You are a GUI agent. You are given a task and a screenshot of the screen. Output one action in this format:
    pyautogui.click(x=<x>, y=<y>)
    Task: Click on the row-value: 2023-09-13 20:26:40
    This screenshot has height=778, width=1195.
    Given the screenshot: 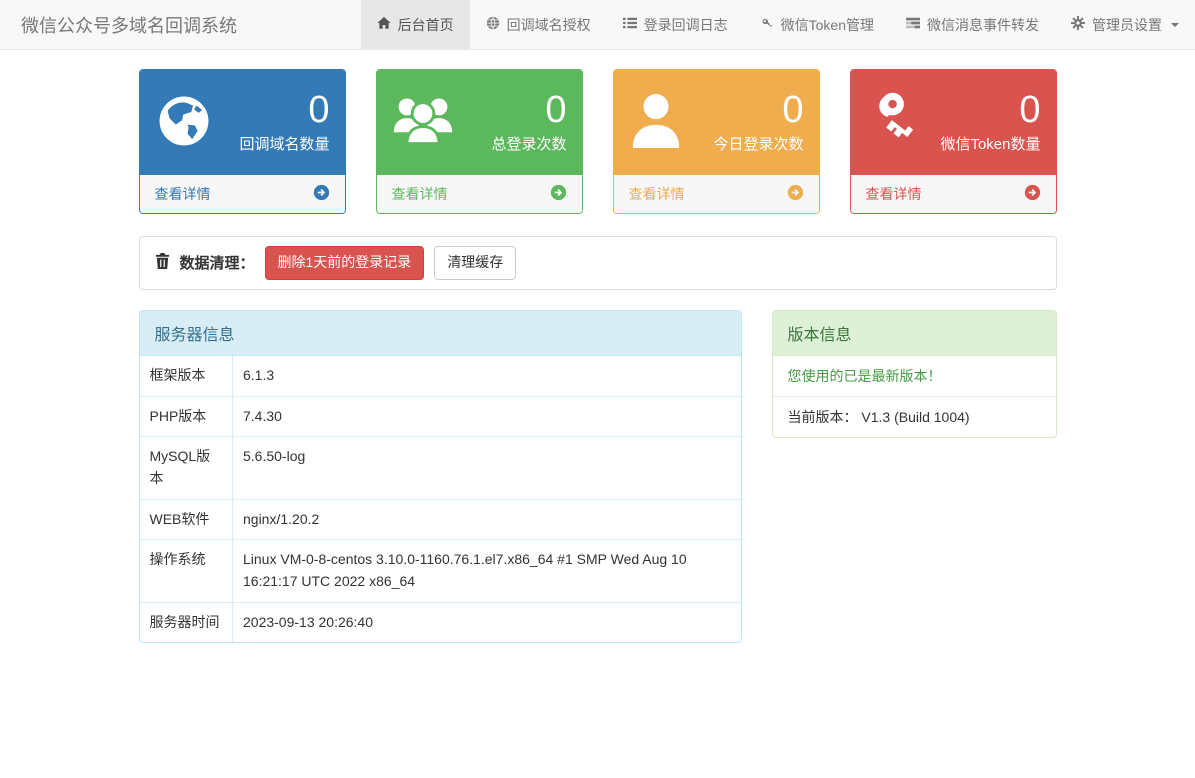 What is the action you would take?
    pyautogui.click(x=486, y=622)
    